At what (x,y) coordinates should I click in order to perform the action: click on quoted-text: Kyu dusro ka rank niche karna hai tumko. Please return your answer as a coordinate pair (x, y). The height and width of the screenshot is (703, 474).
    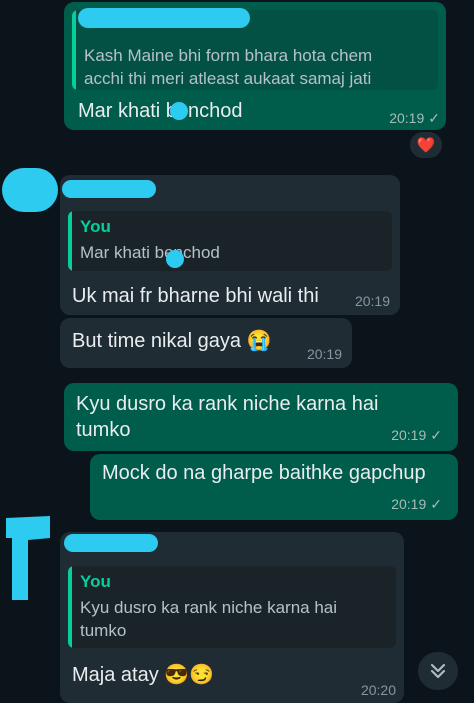
    Looking at the image, I should click on (209, 619).